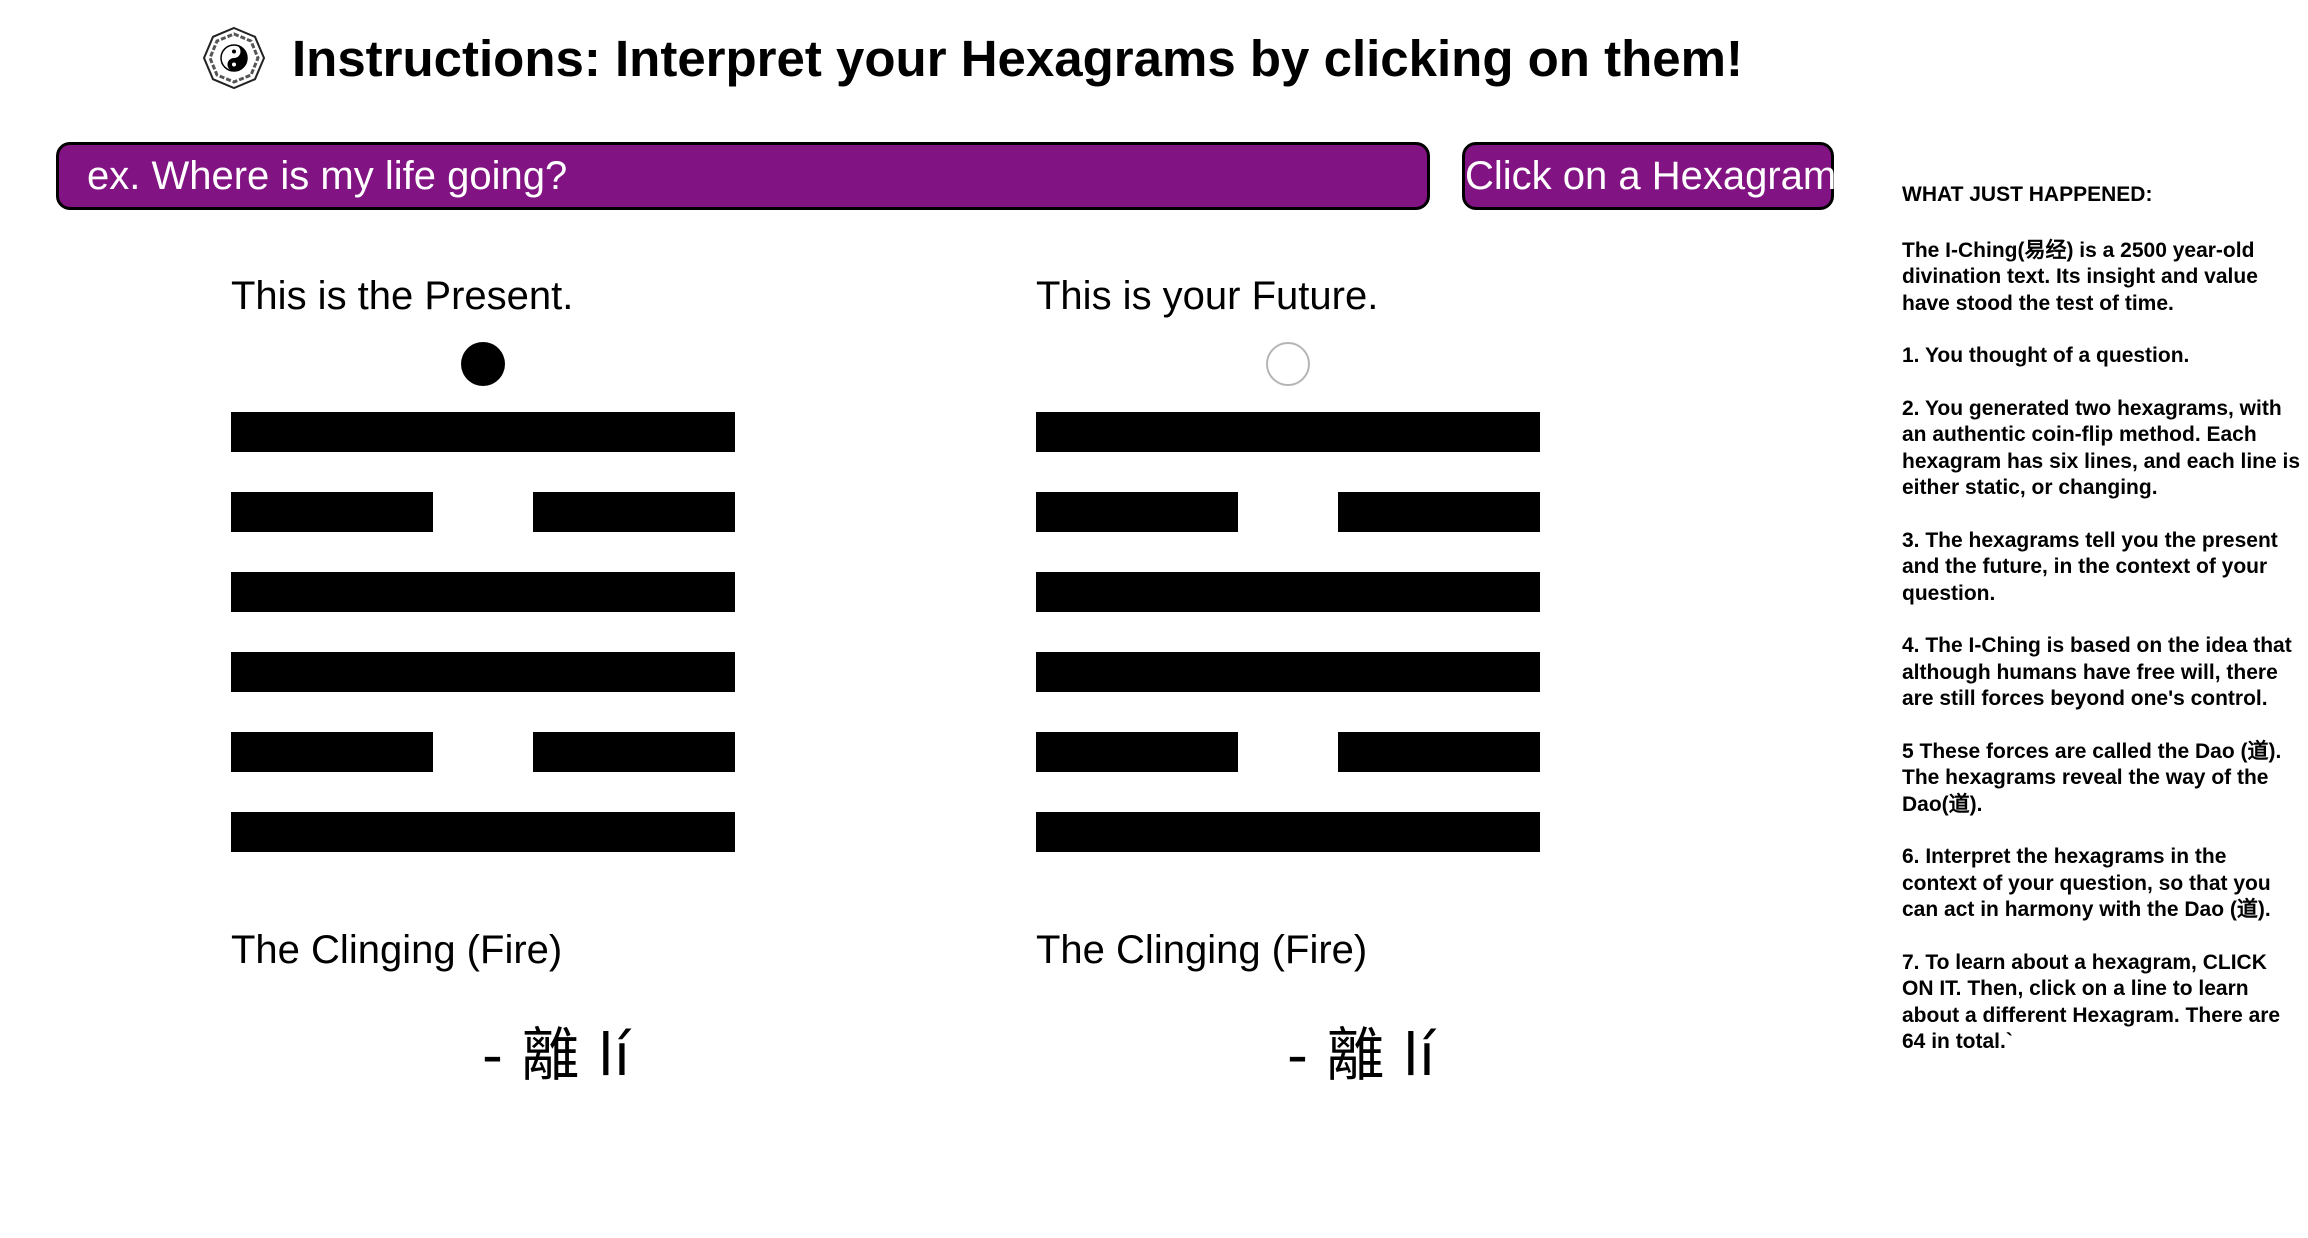 This screenshot has height=1238, width=2308. I want to click on future-hexagram-name: The Clinging (Fire), so click(1202, 950).